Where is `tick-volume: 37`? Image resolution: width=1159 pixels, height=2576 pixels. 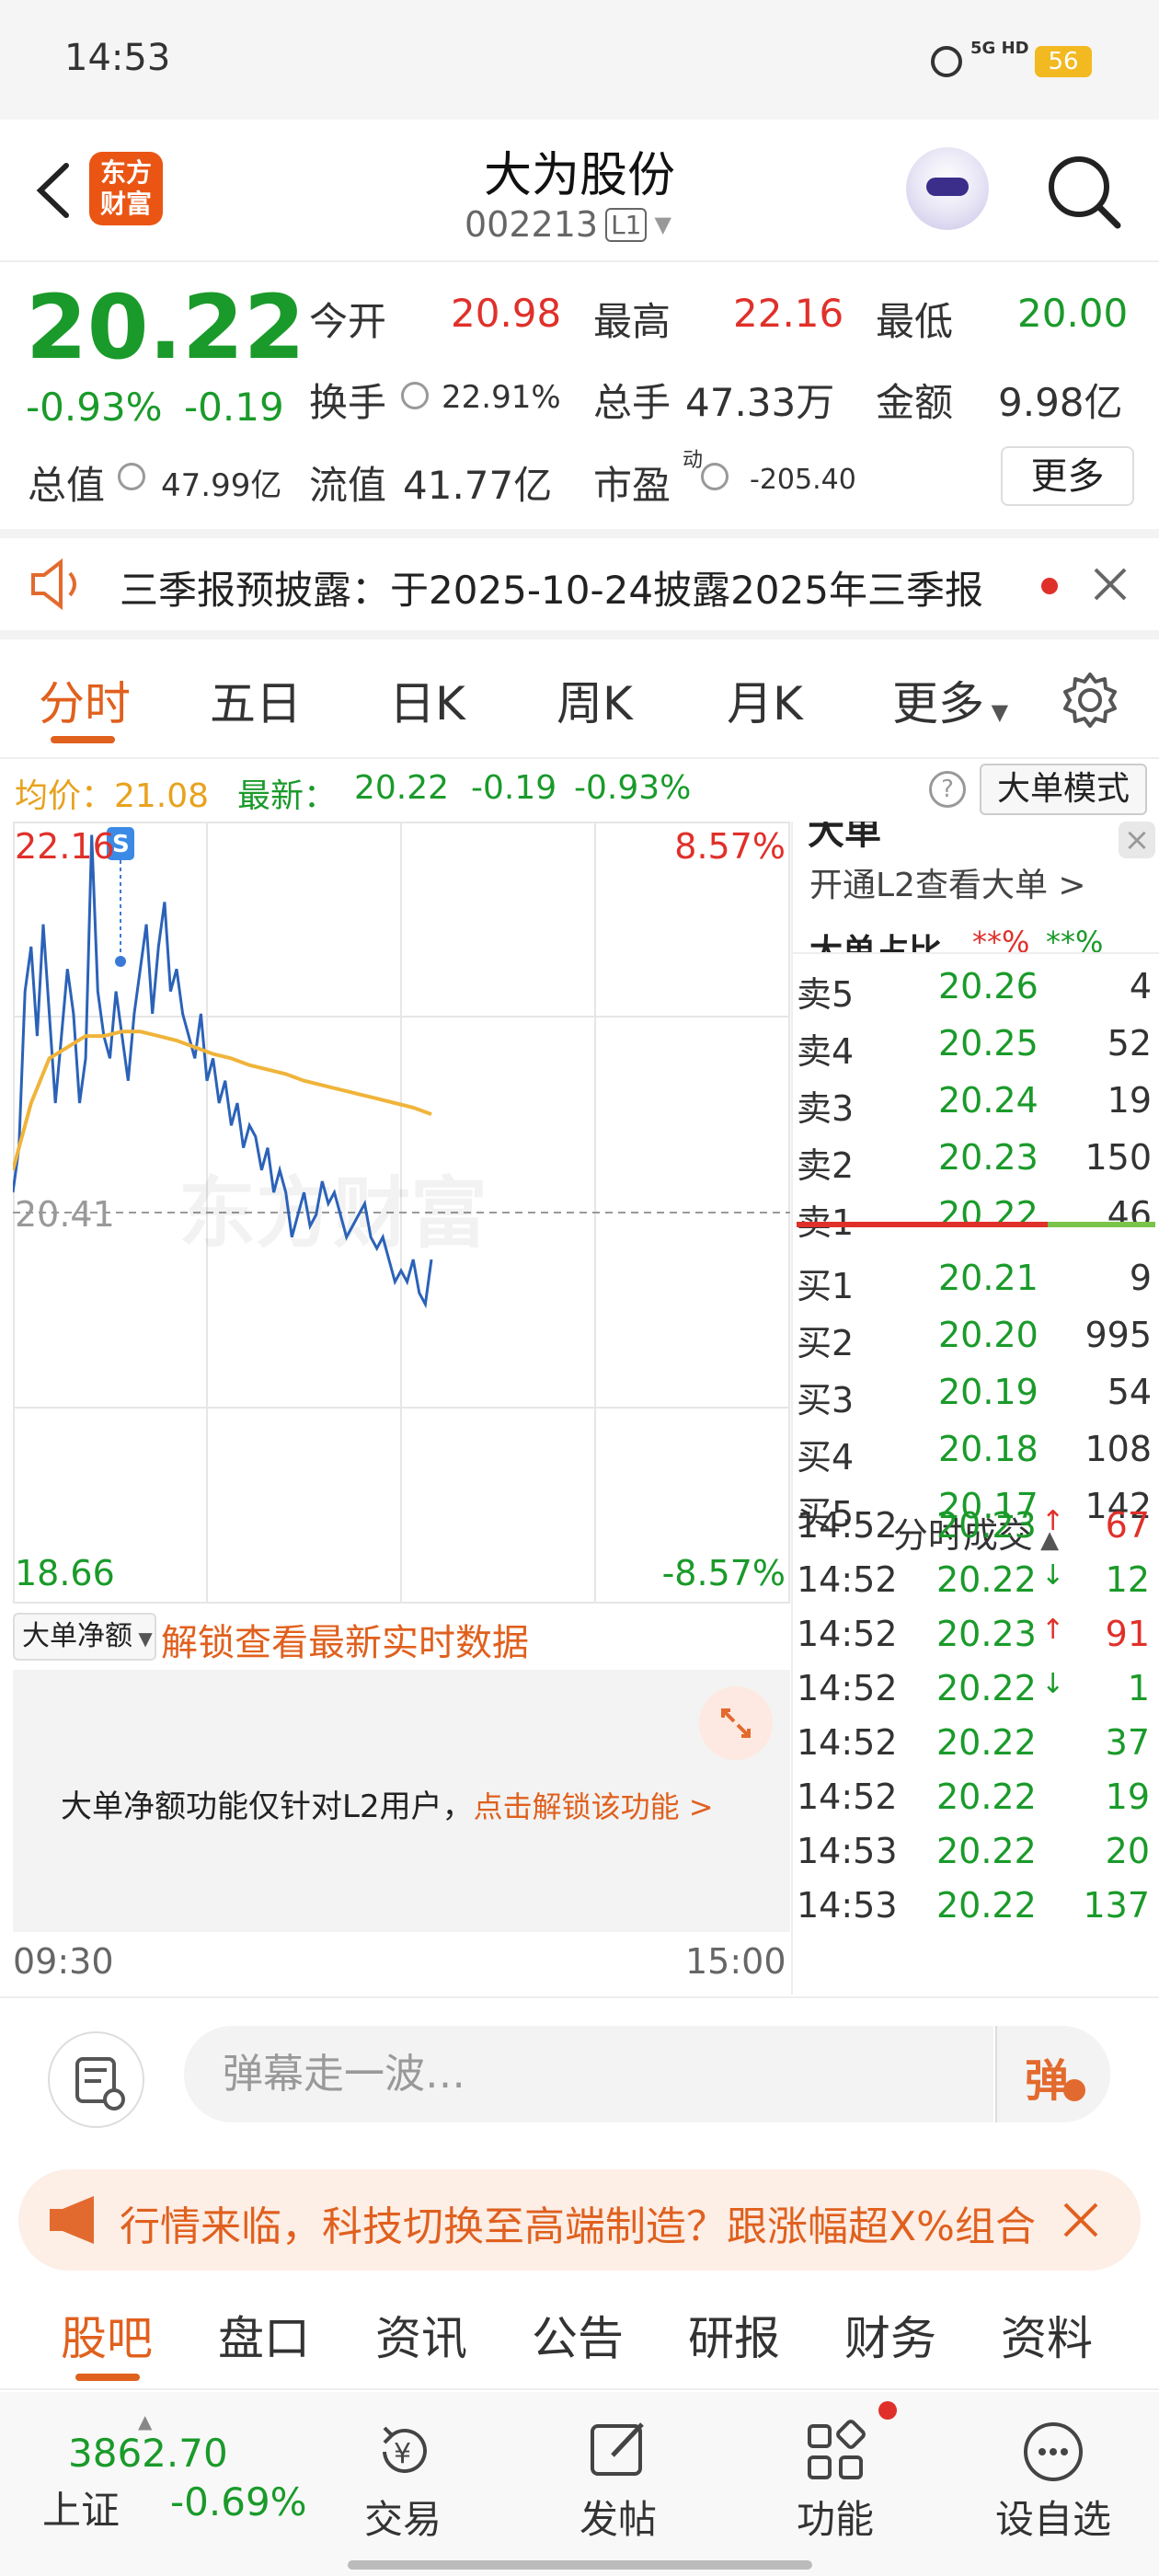 tick-volume: 37 is located at coordinates (1127, 1742).